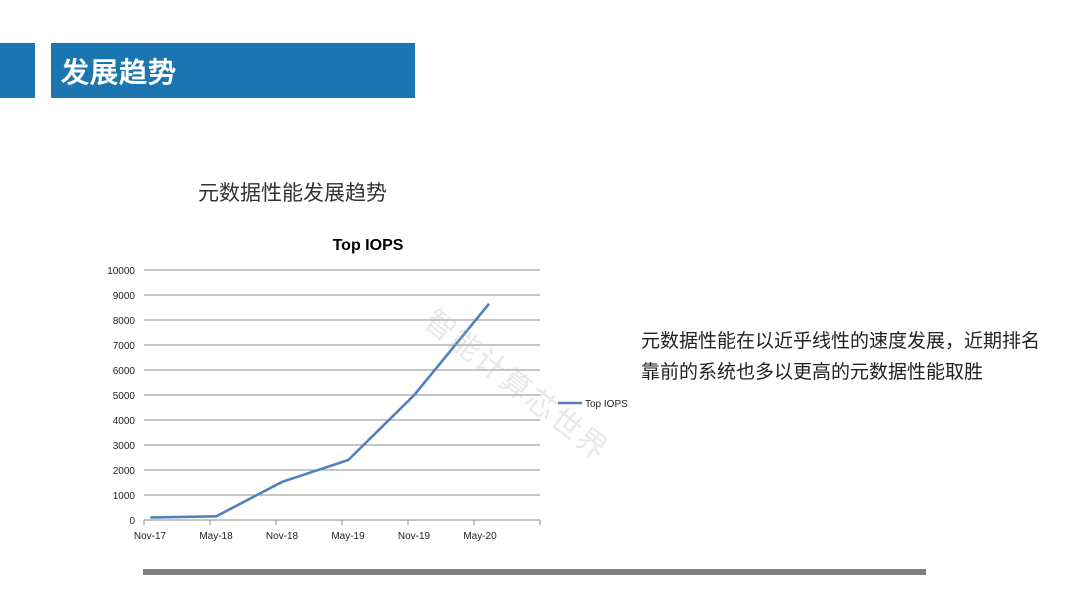 Image resolution: width=1080 pixels, height=608 pixels. What do you see at coordinates (292, 193) in the screenshot?
I see `chart-subtitle: 元数据性能发展趋势` at bounding box center [292, 193].